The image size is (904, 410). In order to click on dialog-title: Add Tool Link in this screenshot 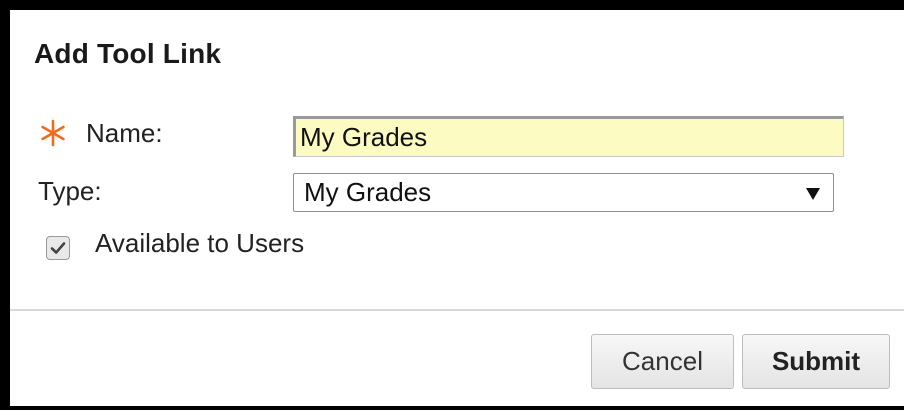, I will do `click(128, 53)`.